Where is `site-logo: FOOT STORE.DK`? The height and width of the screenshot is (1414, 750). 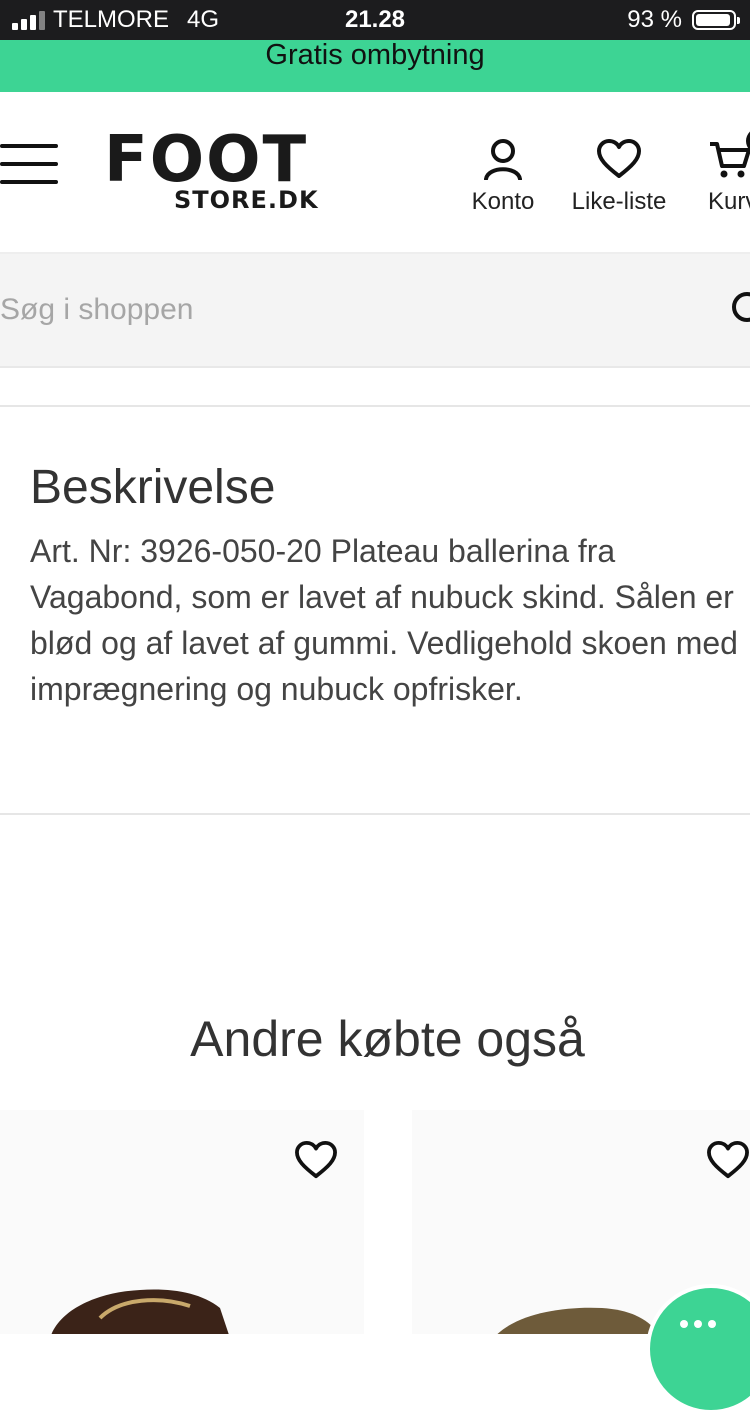
site-logo: FOOT STORE.DK is located at coordinates (217, 168).